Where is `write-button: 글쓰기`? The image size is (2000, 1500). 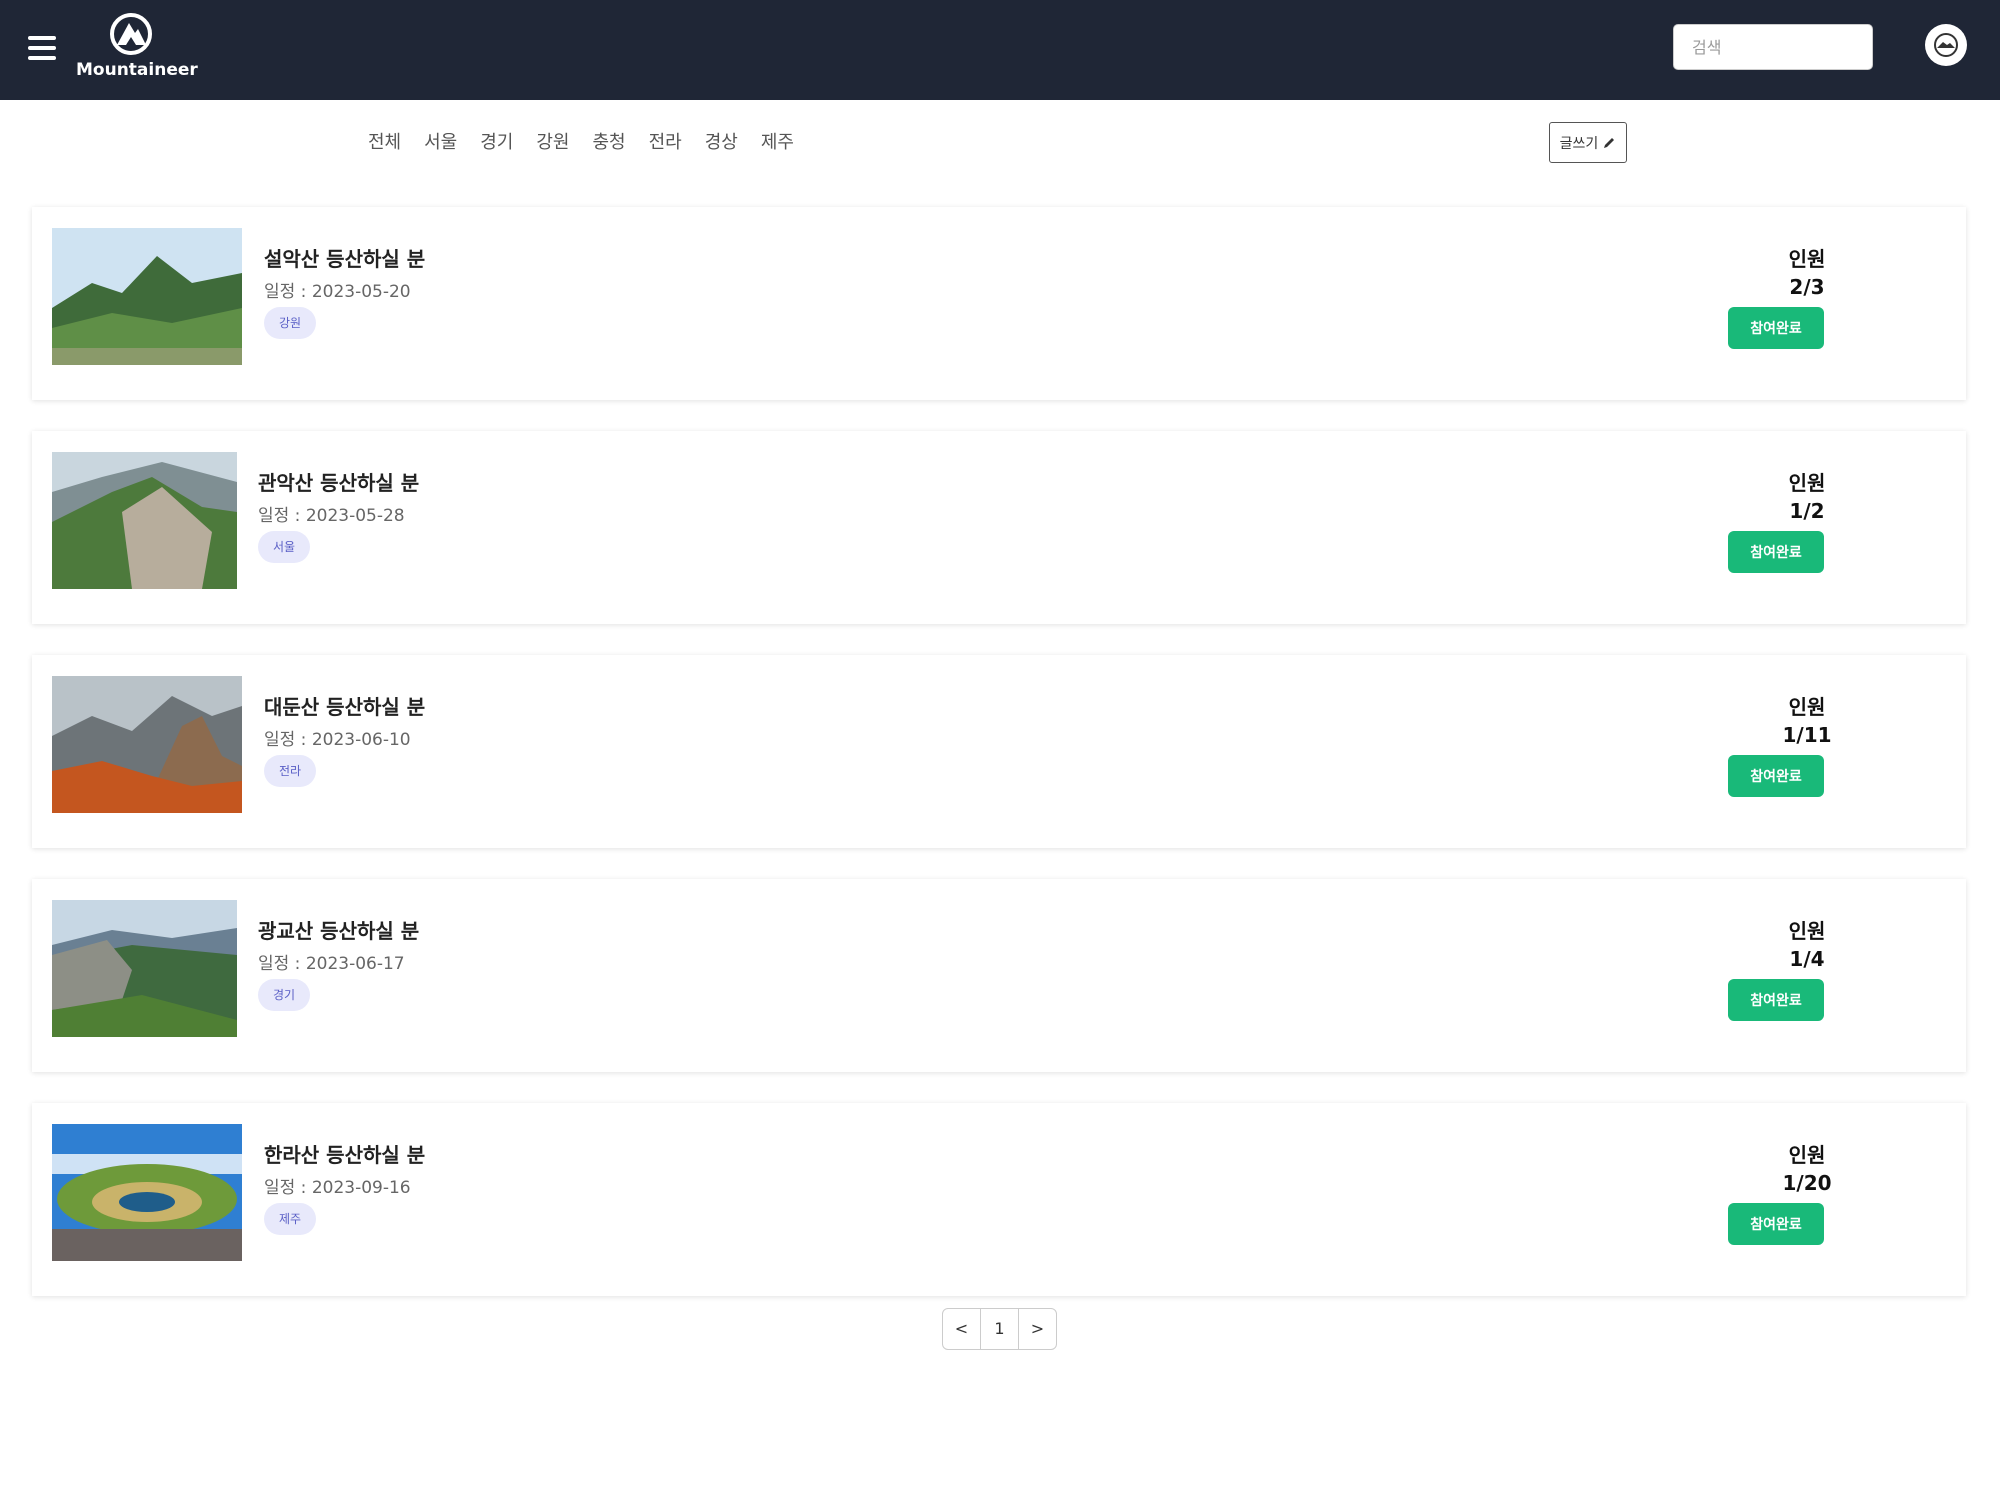
write-button: 글쓰기 is located at coordinates (1588, 142).